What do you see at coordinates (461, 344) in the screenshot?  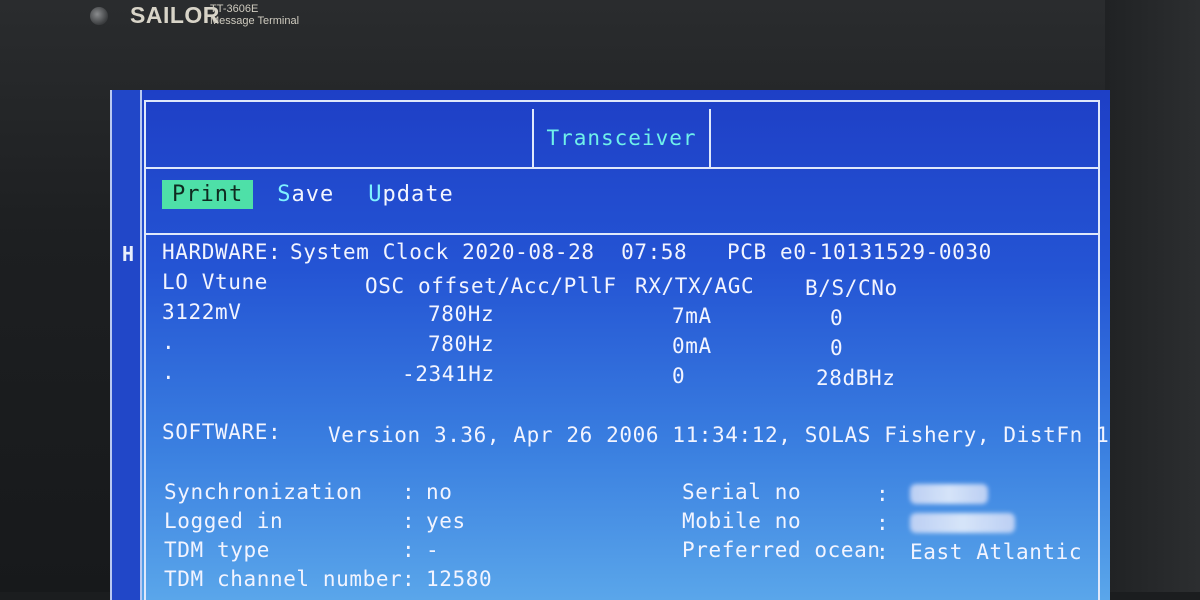 I see `cell-r2-osc: 780Hz` at bounding box center [461, 344].